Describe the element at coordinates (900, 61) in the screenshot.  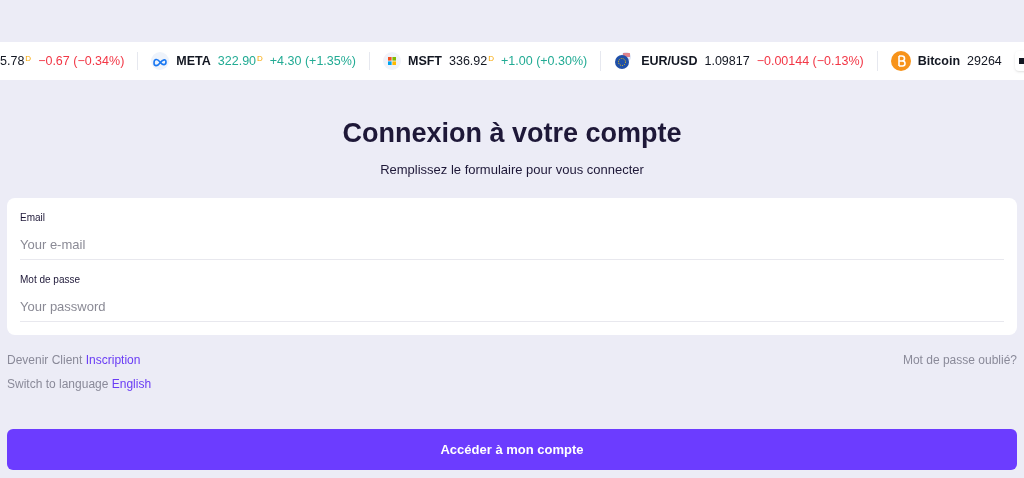
I see `bitcoin-icon` at that location.